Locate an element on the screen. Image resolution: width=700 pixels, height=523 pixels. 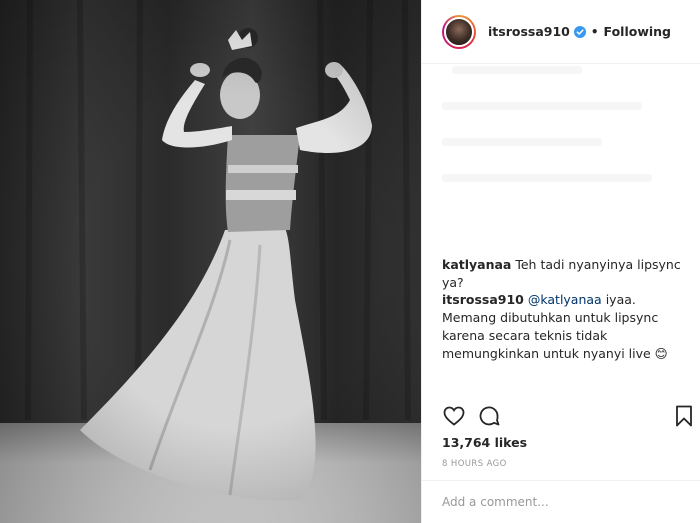
verified-badge-icon is located at coordinates (579, 31).